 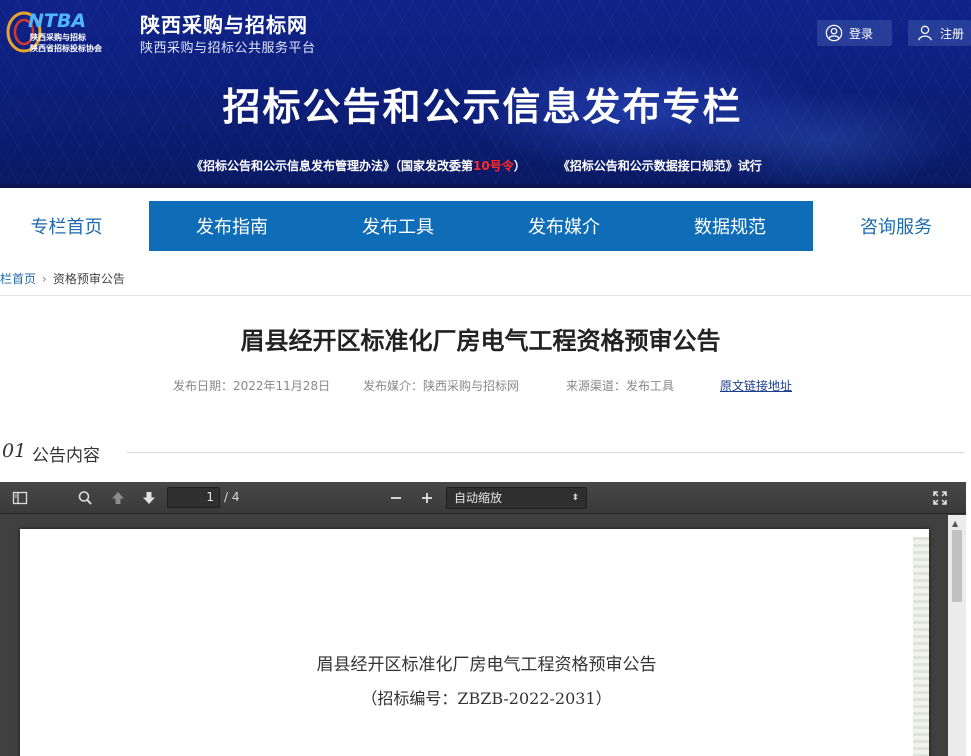 What do you see at coordinates (478, 498) in the screenshot?
I see `zoom-value: 自动缩放` at bounding box center [478, 498].